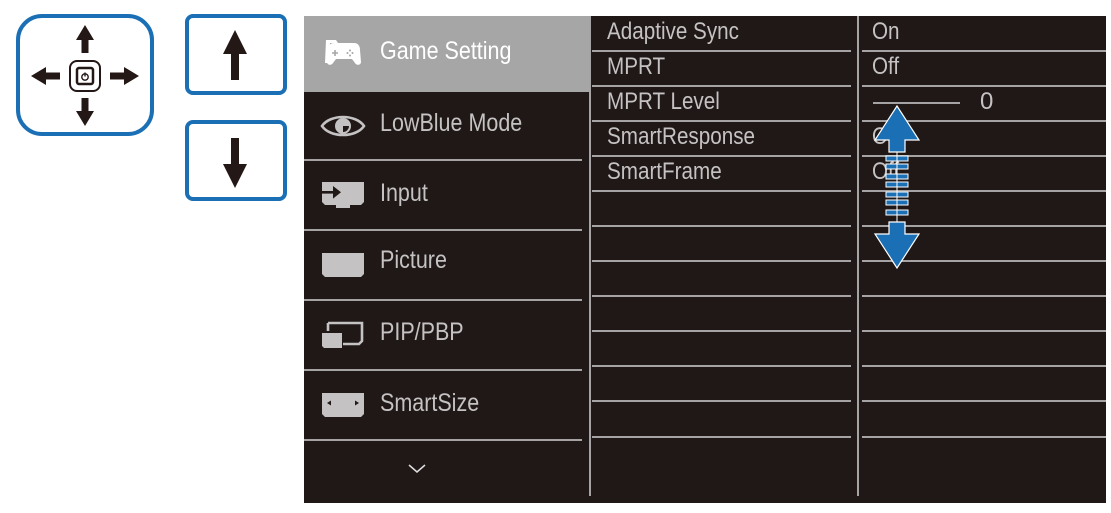 This screenshot has width=1111, height=513. I want to click on picture-icon, so click(343, 265).